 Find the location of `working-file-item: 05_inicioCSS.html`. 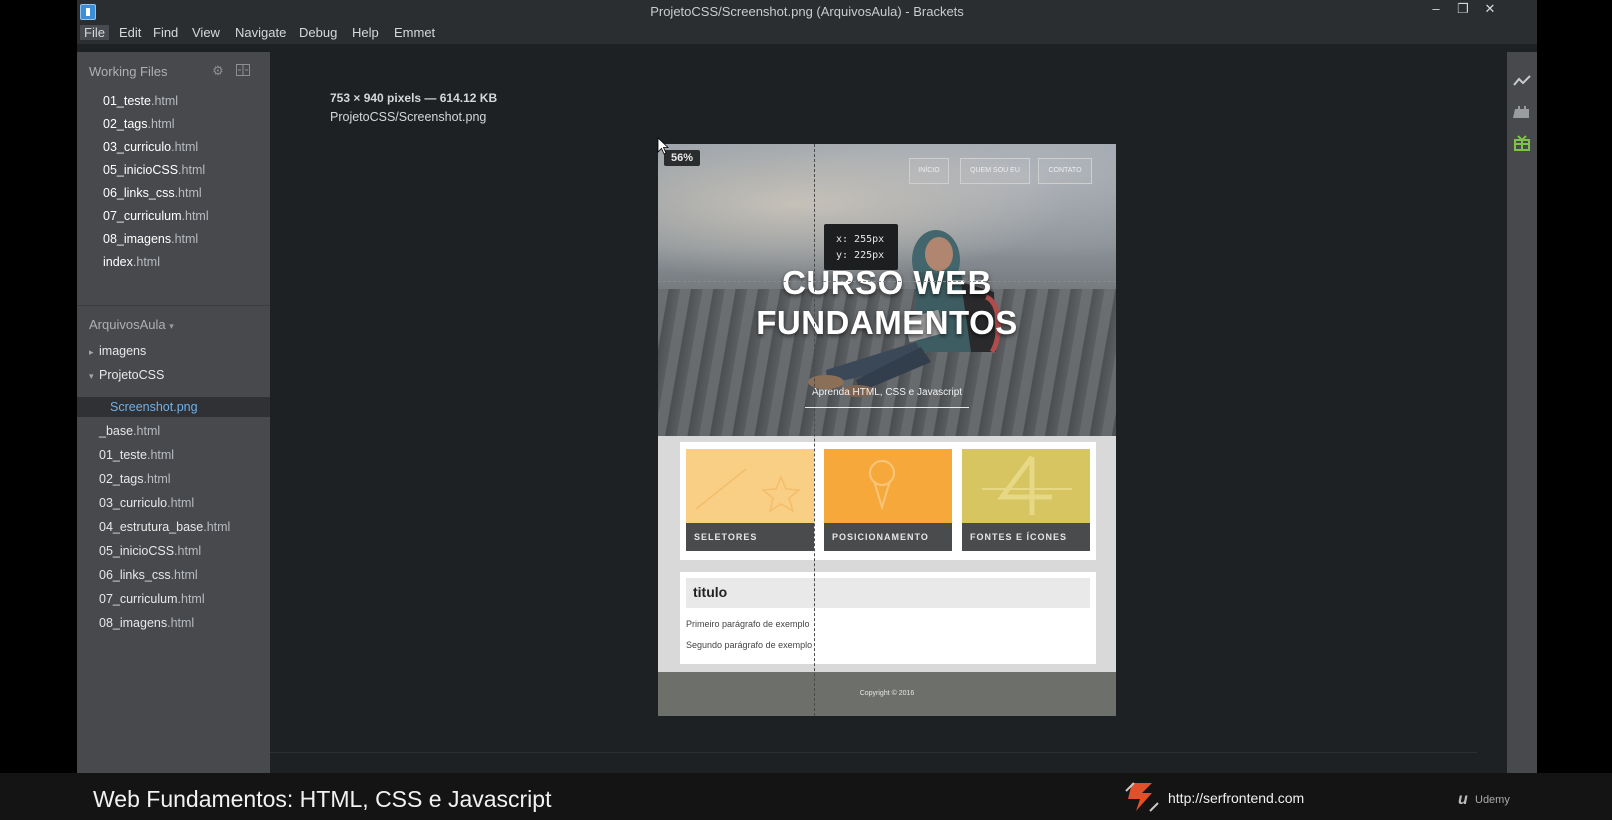

working-file-item: 05_inicioCSS.html is located at coordinates (154, 170).